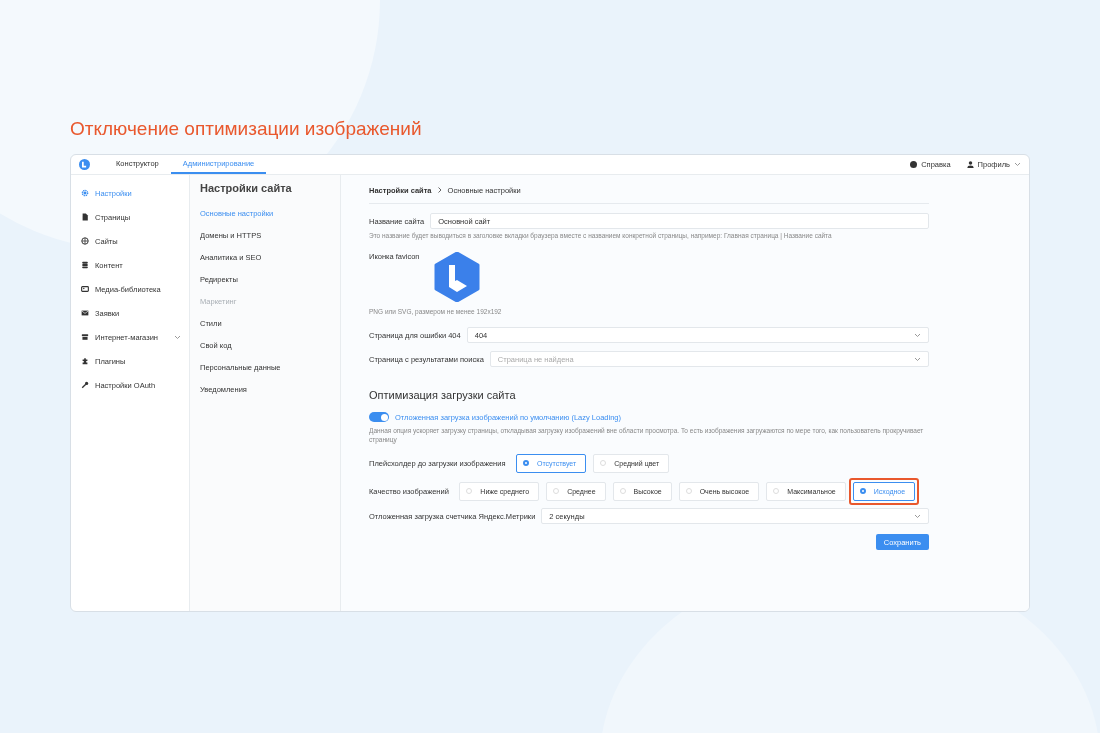 This screenshot has height=733, width=1100. Describe the element at coordinates (246, 129) in the screenshot. I see `slide-title: Отключение оптимизации изображений` at that location.